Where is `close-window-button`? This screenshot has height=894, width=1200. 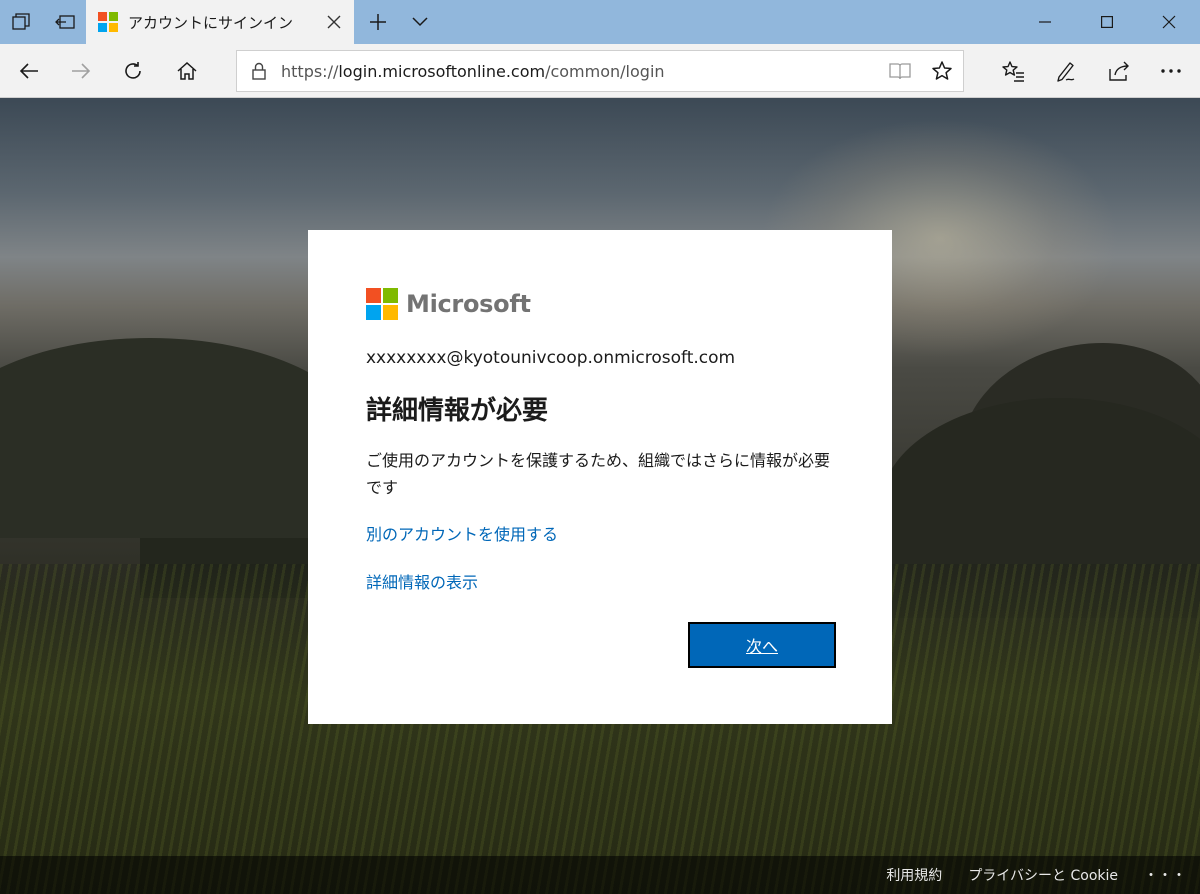
close-window-button is located at coordinates (1169, 22).